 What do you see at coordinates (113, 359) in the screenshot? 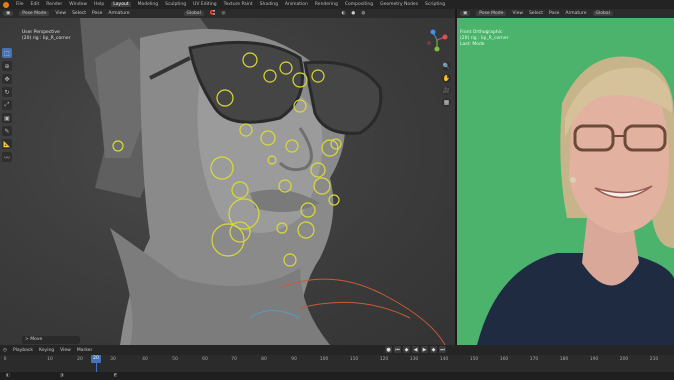
I see `frame-tick: 30` at bounding box center [113, 359].